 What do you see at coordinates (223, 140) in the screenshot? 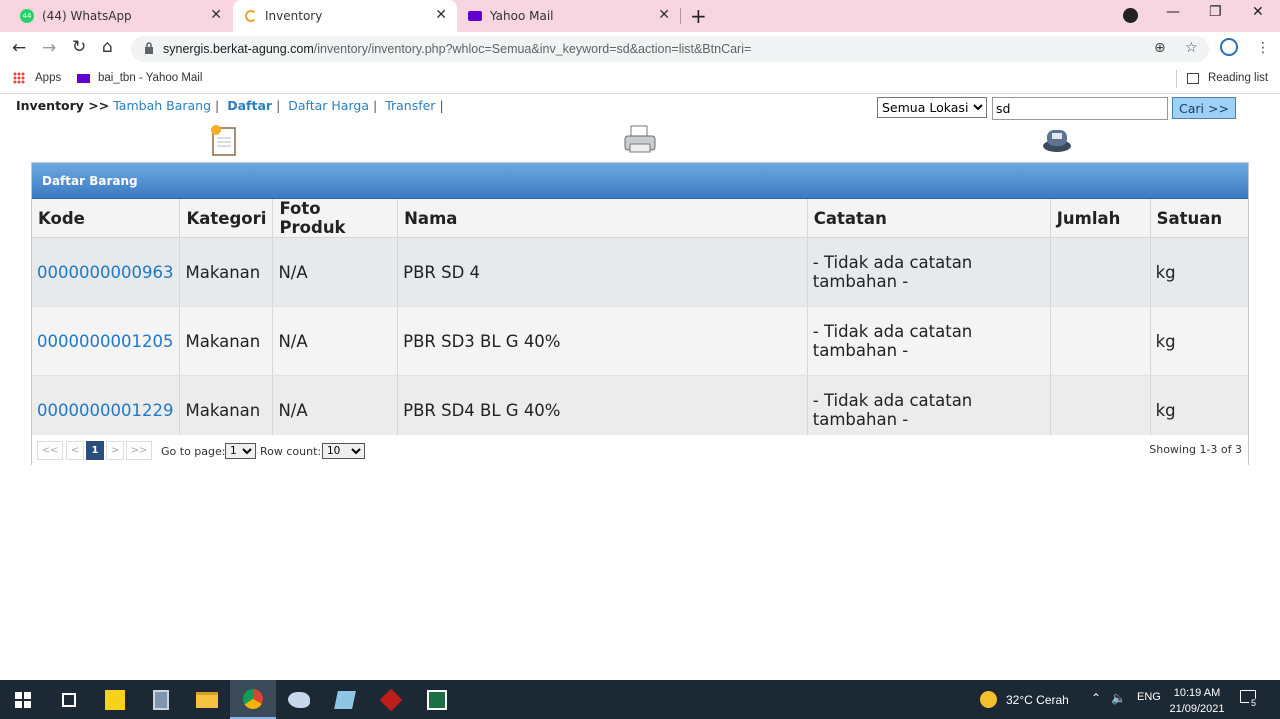
I see `new-item-icon` at bounding box center [223, 140].